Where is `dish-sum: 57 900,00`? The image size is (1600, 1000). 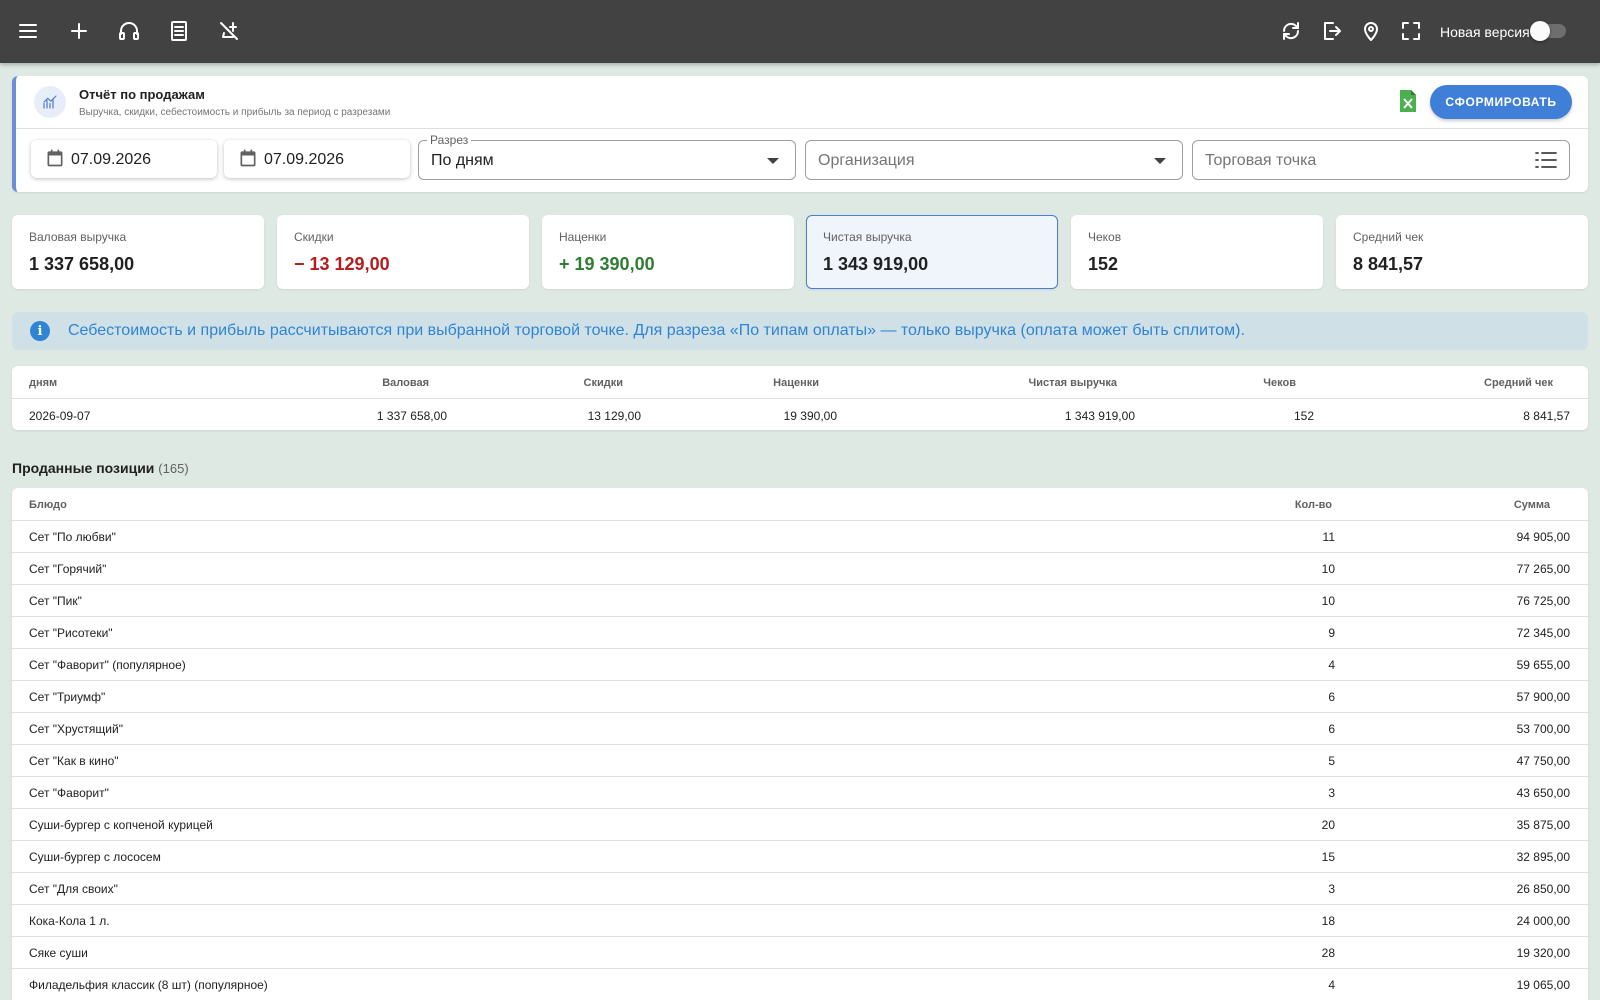
dish-sum: 57 900,00 is located at coordinates (1543, 697).